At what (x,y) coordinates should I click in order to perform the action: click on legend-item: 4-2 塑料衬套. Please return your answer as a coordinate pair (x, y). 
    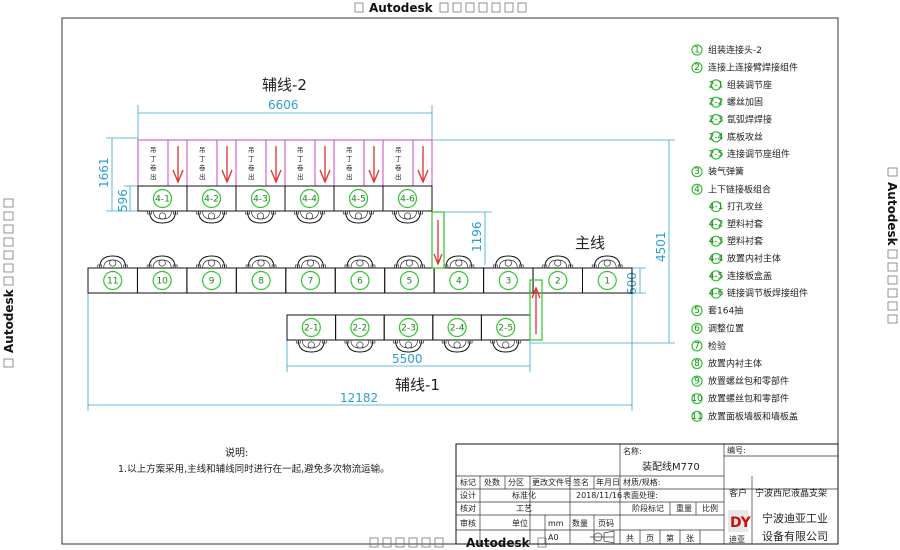
    Looking at the image, I should click on (736, 224).